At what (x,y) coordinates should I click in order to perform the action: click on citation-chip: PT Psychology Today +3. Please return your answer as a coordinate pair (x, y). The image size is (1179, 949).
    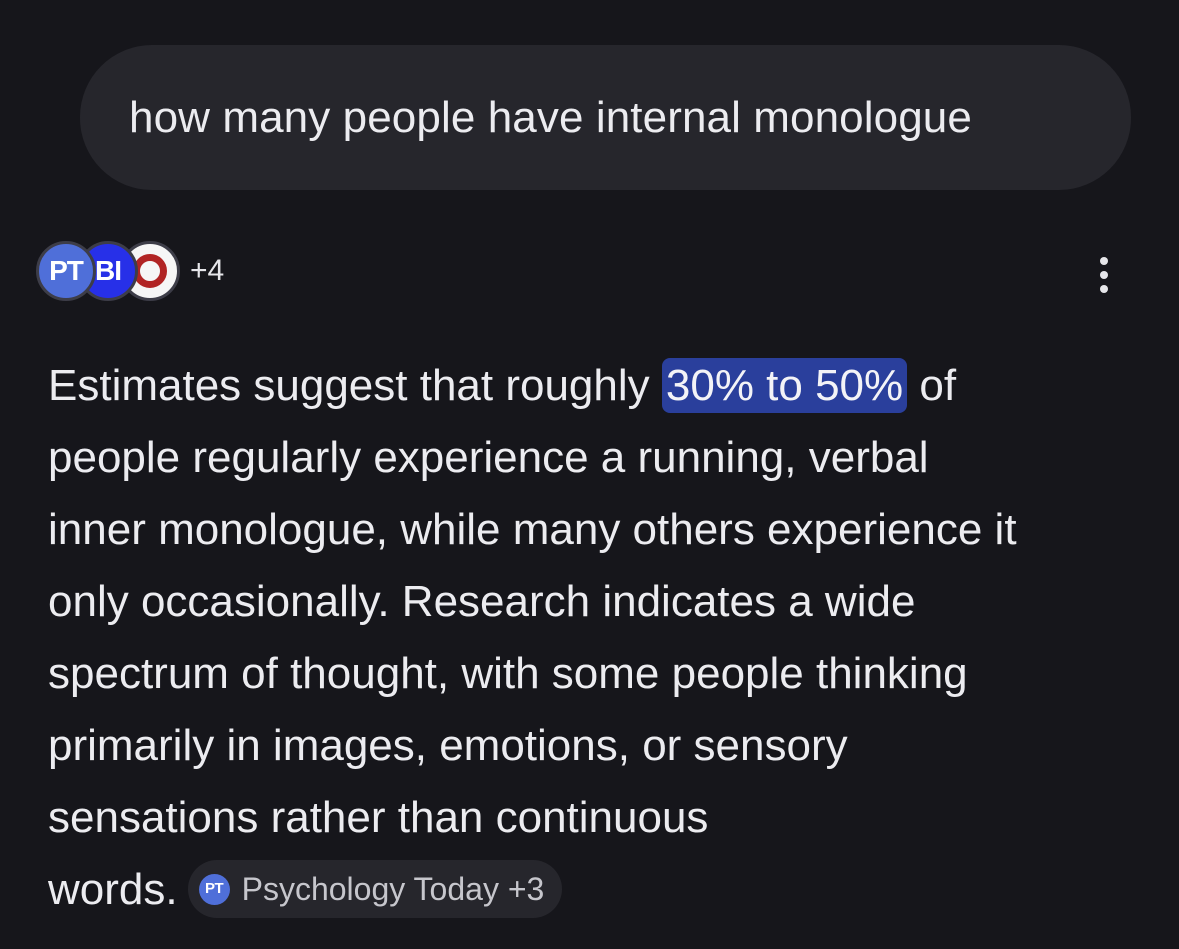
    Looking at the image, I should click on (375, 889).